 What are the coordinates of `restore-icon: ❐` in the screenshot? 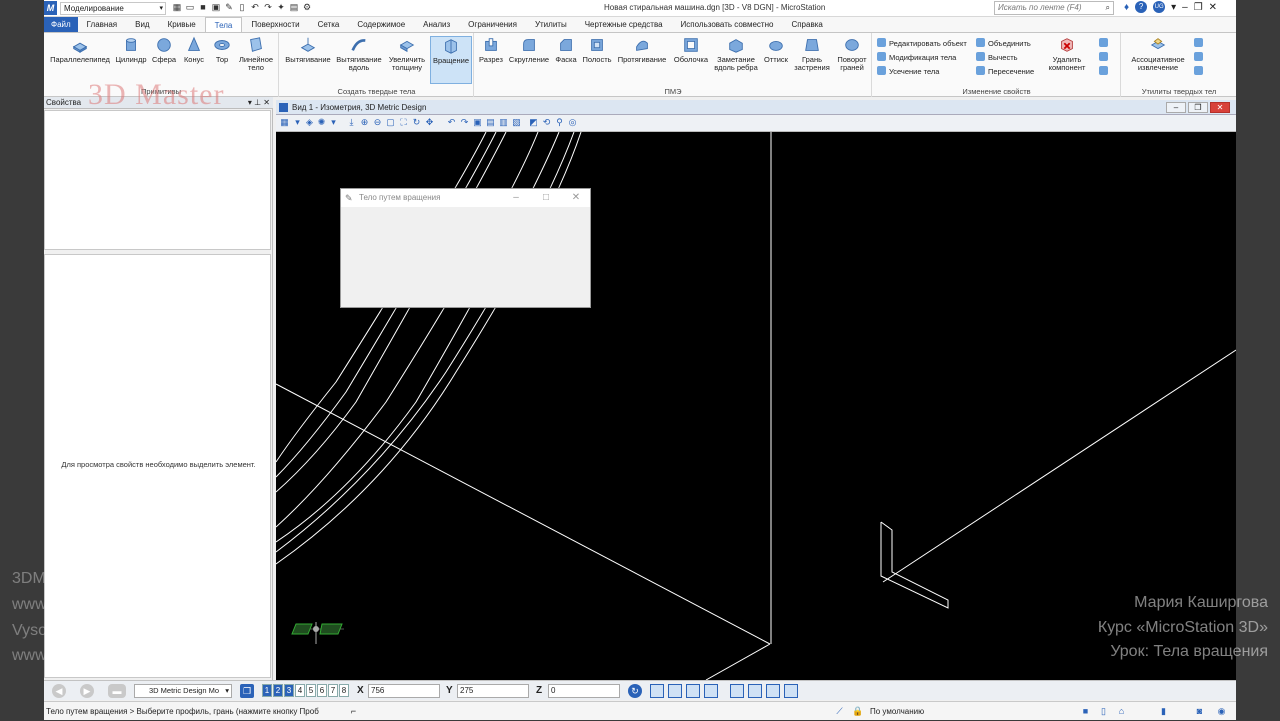 It's located at (1198, 8).